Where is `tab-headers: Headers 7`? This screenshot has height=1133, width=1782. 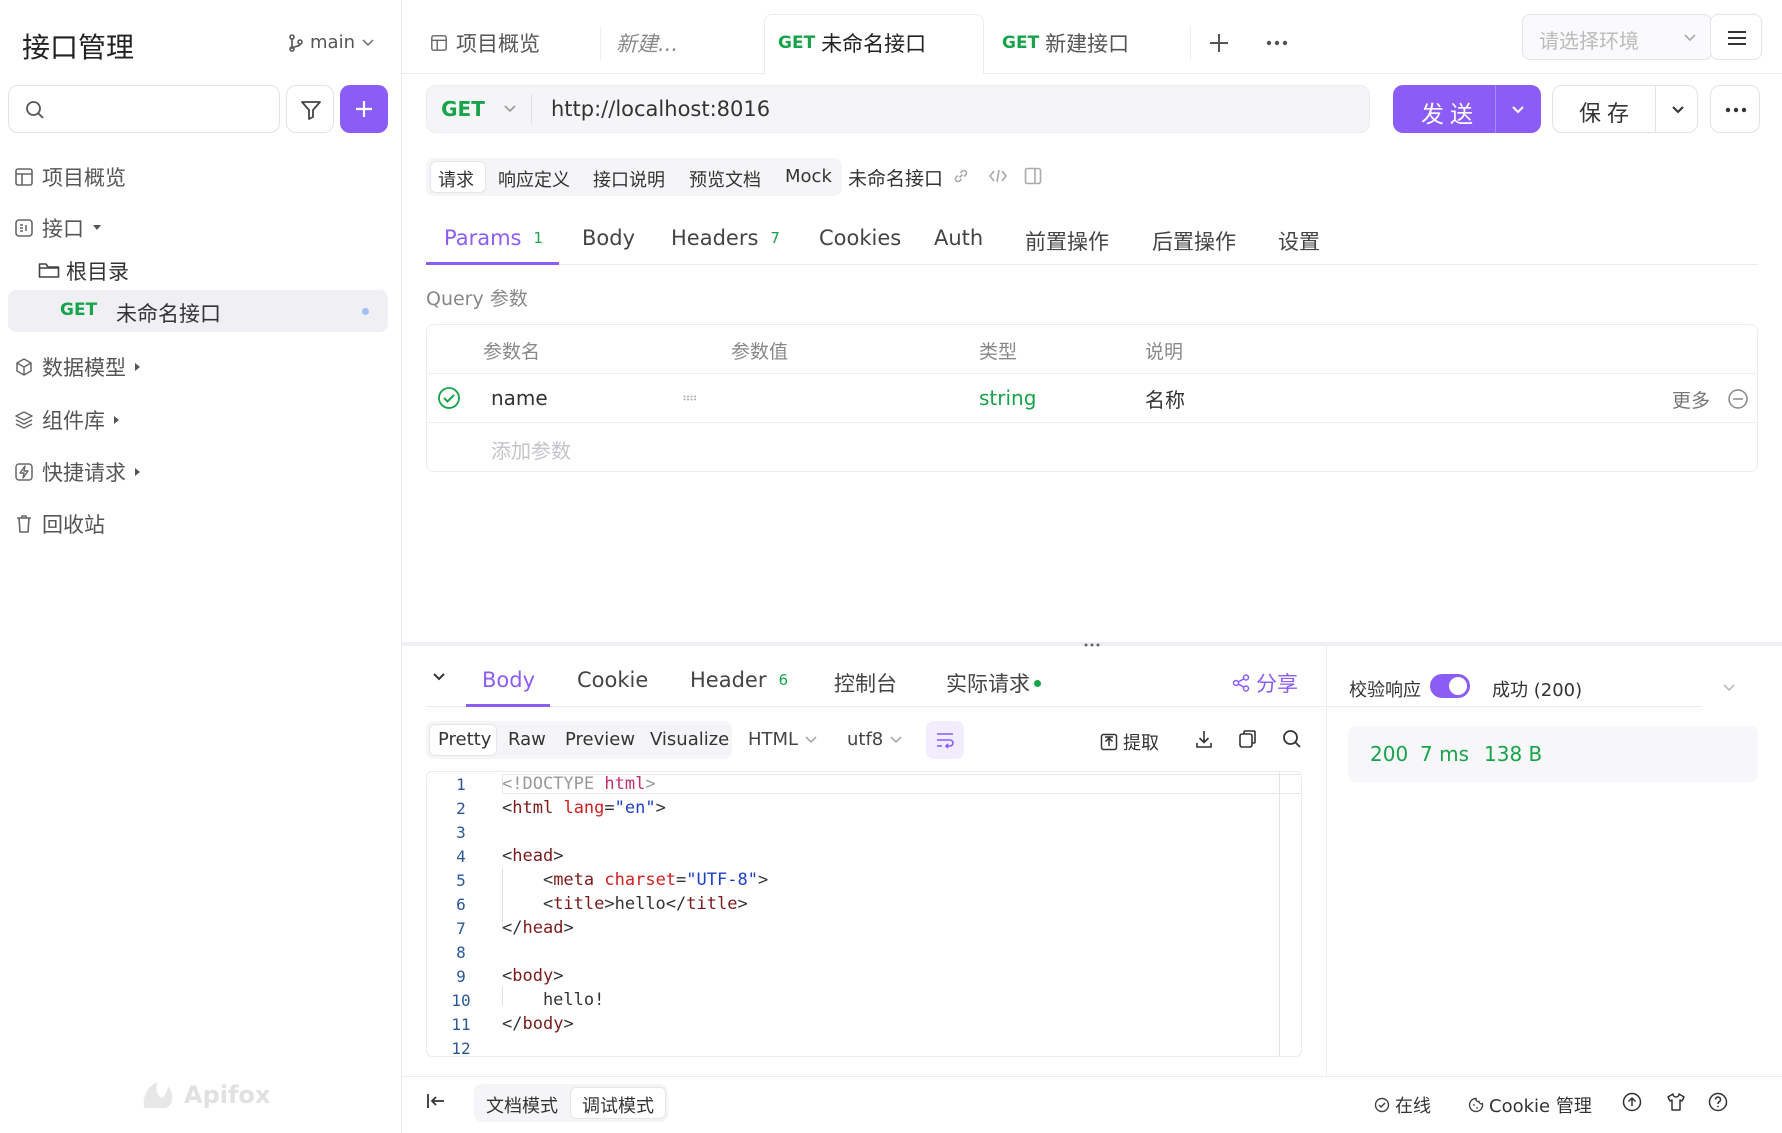
tab-headers: Headers 7 is located at coordinates (725, 238).